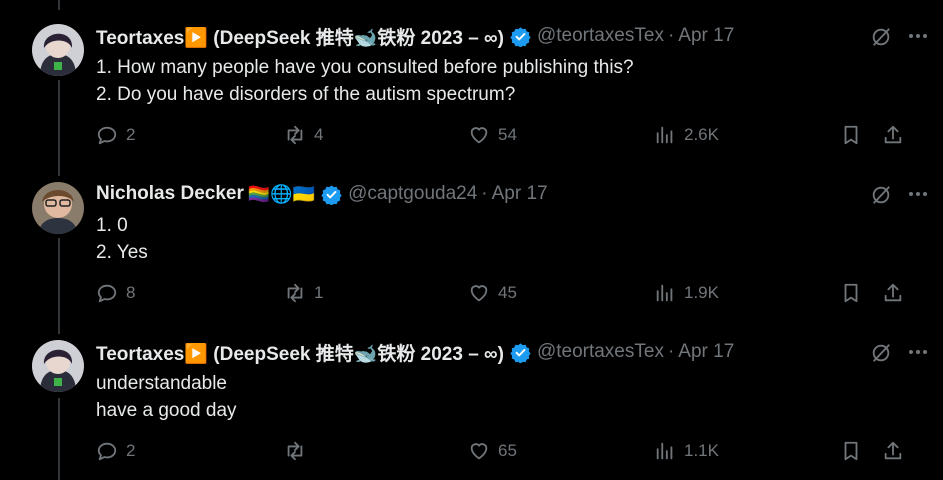  I want to click on views-button: 1.9K, so click(686, 293).